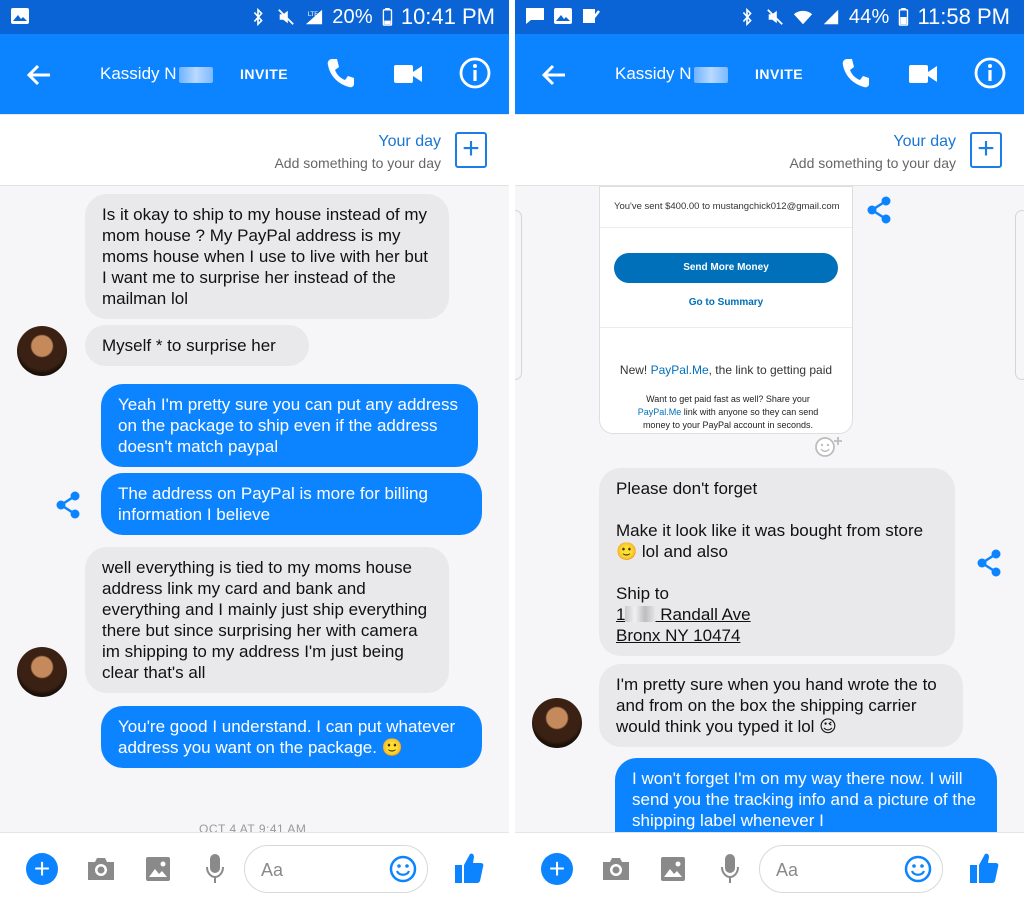  I want to click on cell-signal-icon, so click(831, 17).